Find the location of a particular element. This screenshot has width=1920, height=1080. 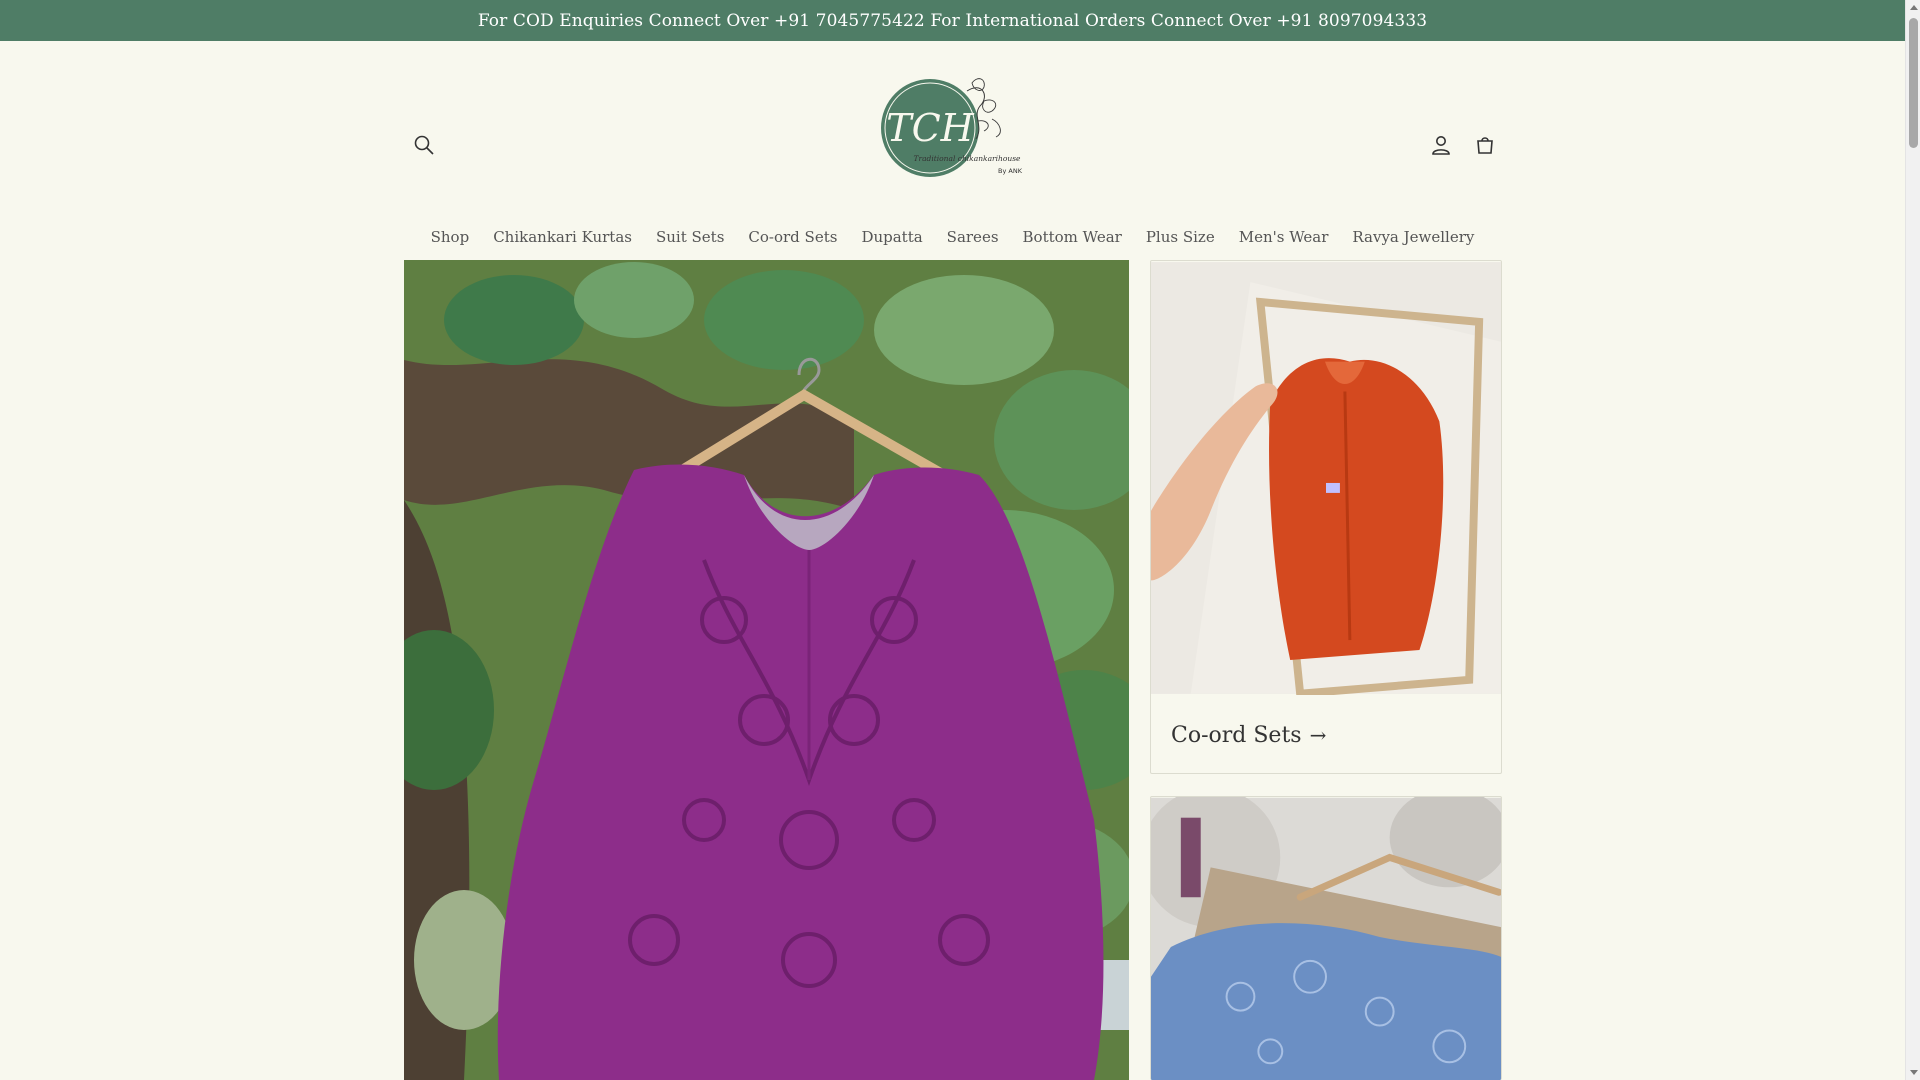

nav-item-ravya-jewellery: Ravya Jewellery is located at coordinates (1413, 237).